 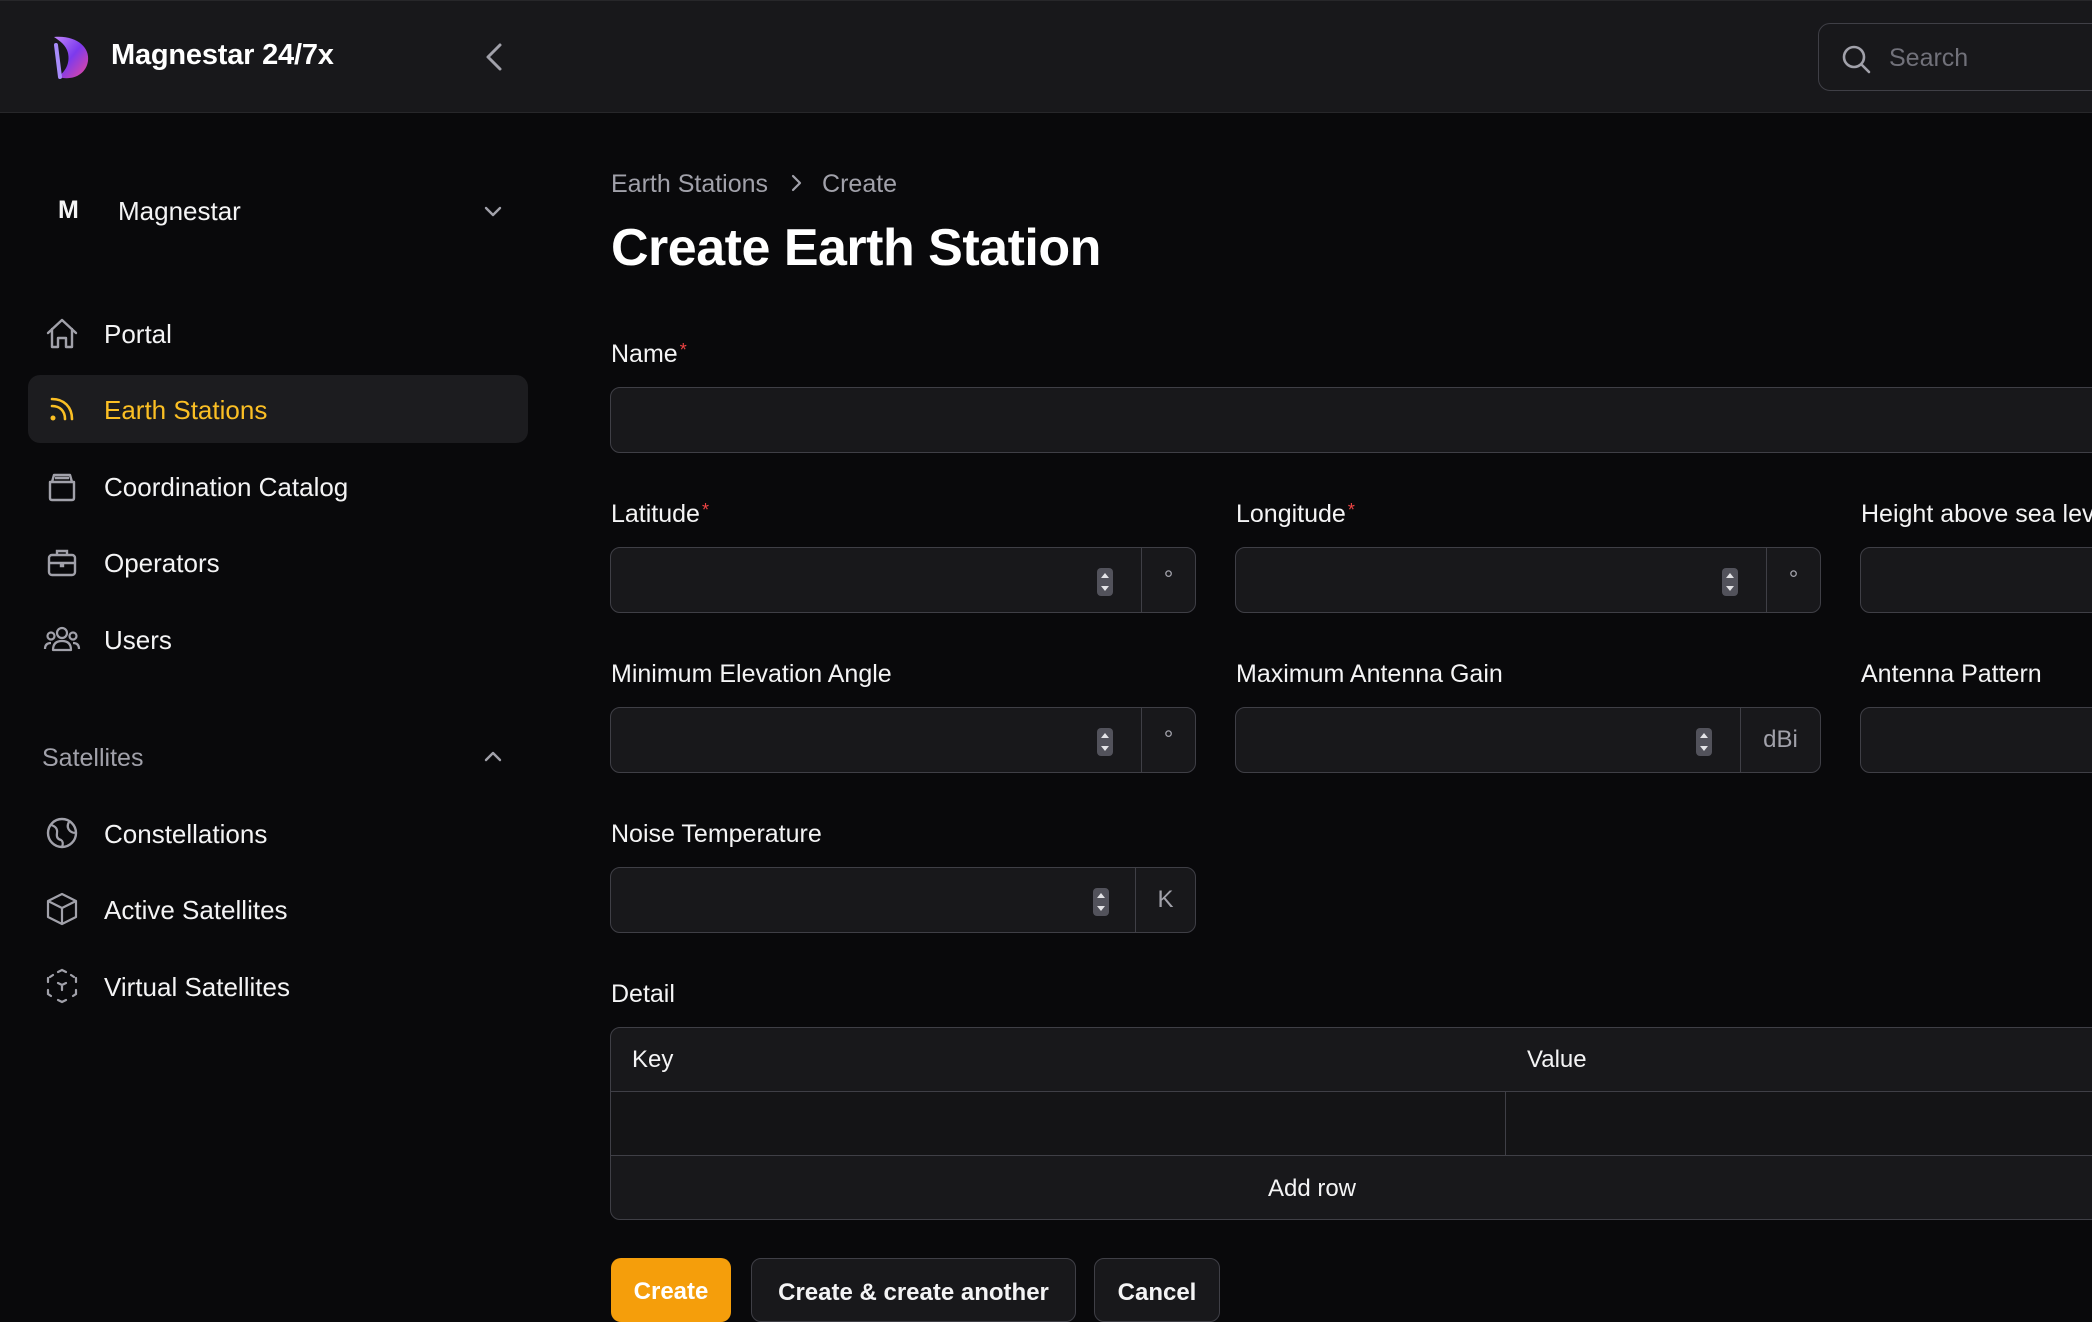 I want to click on max-gain-field-label: Maximum Antenna Gain, so click(x=1369, y=674).